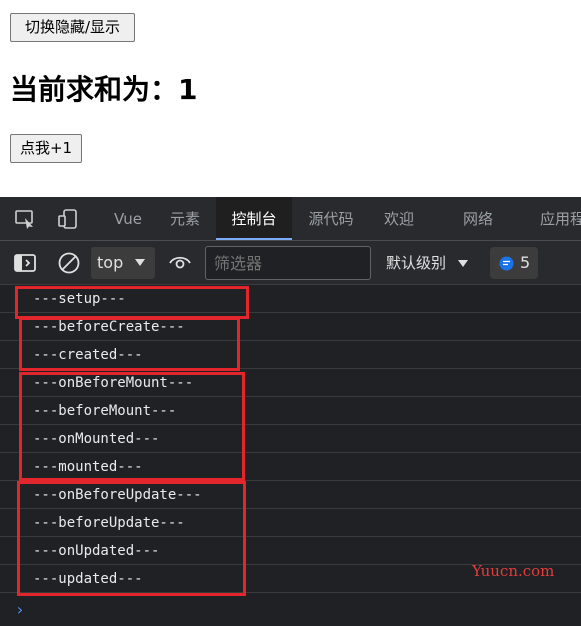 The width and height of the screenshot is (581, 626). I want to click on sidebar-toggle-icon, so click(25, 263).